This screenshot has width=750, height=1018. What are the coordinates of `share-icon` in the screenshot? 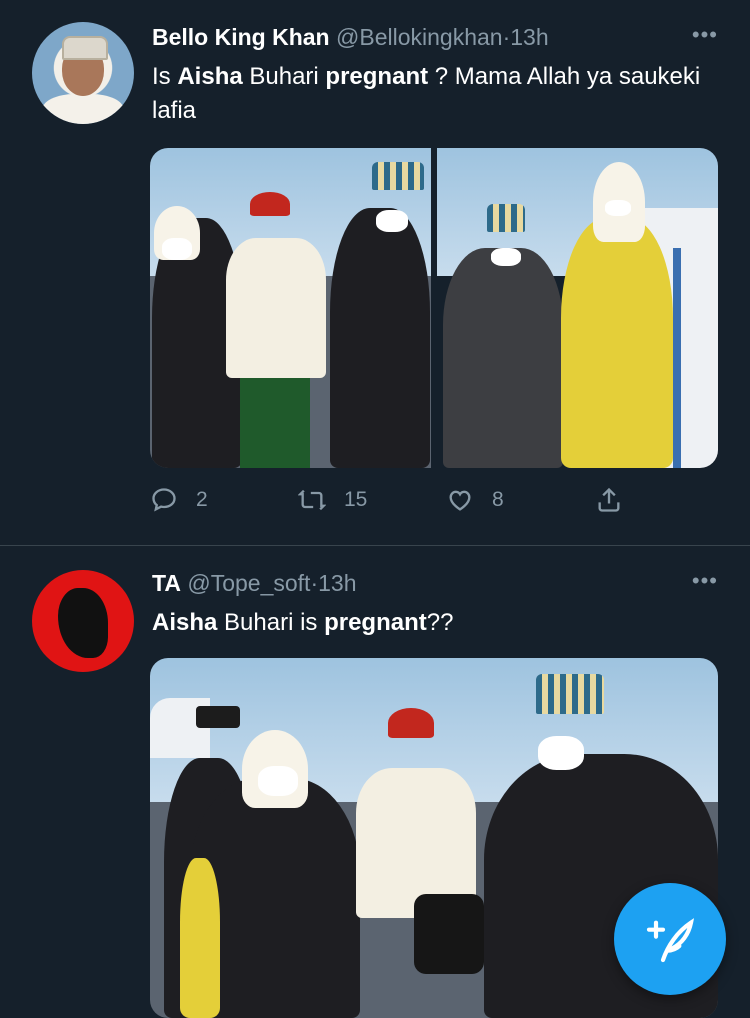 It's located at (609, 499).